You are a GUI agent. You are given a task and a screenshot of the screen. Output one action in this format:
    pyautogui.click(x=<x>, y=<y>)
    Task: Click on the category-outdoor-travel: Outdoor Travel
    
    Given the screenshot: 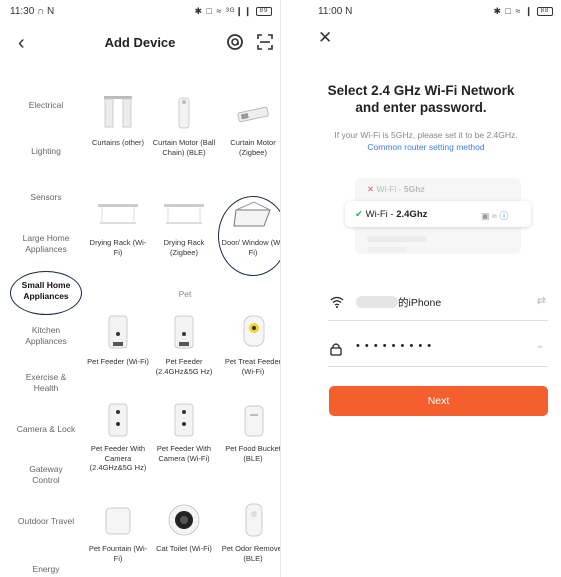 What is the action you would take?
    pyautogui.click(x=46, y=521)
    